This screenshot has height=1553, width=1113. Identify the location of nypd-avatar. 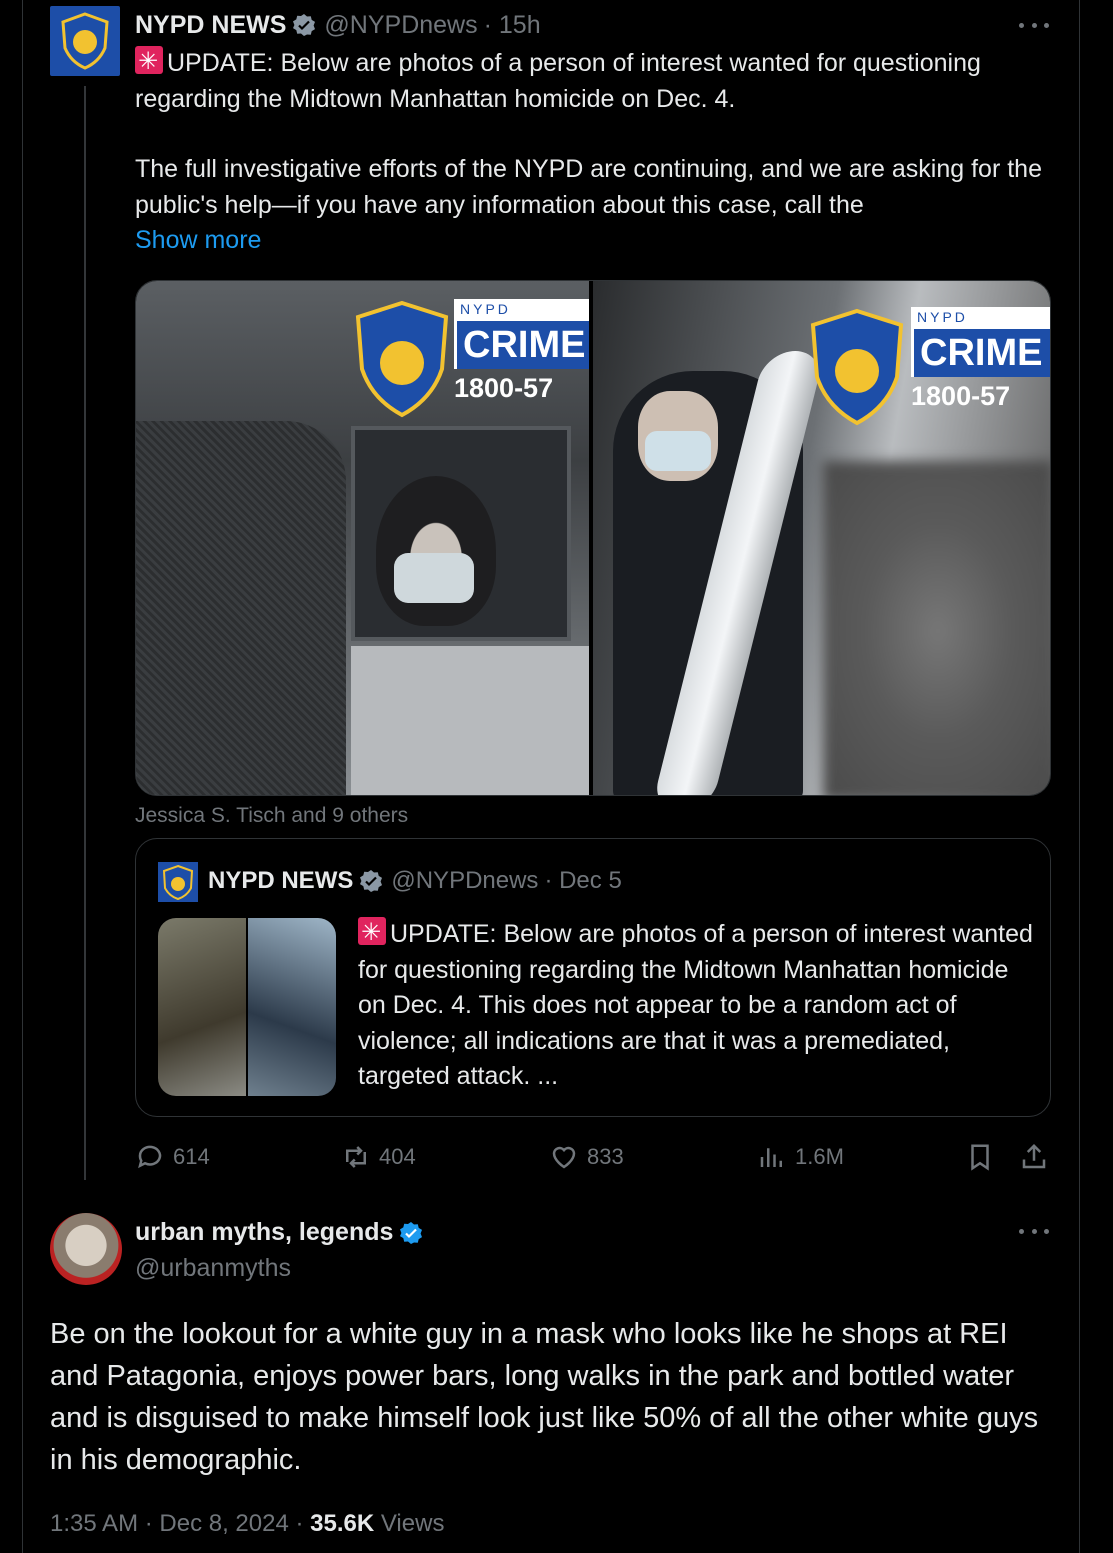
(85, 41).